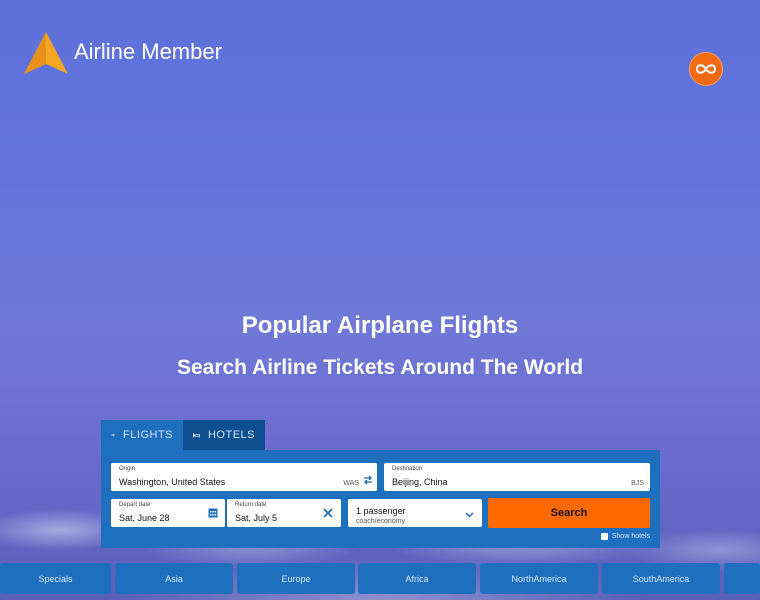 Image resolution: width=760 pixels, height=600 pixels. I want to click on origin-field: Origin Washington, United States WAS, so click(244, 477).